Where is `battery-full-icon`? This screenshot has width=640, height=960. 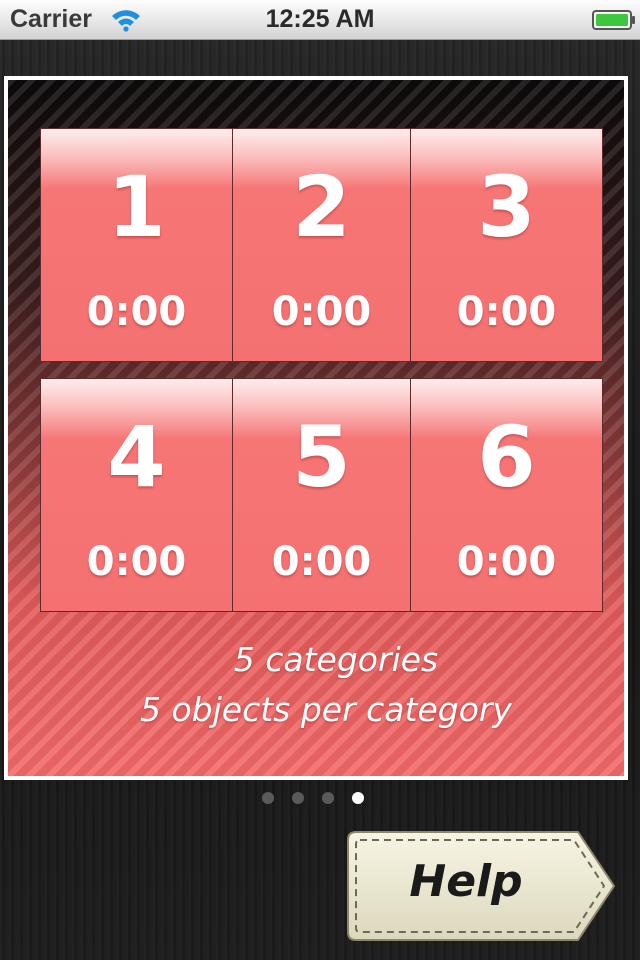
battery-full-icon is located at coordinates (613, 20).